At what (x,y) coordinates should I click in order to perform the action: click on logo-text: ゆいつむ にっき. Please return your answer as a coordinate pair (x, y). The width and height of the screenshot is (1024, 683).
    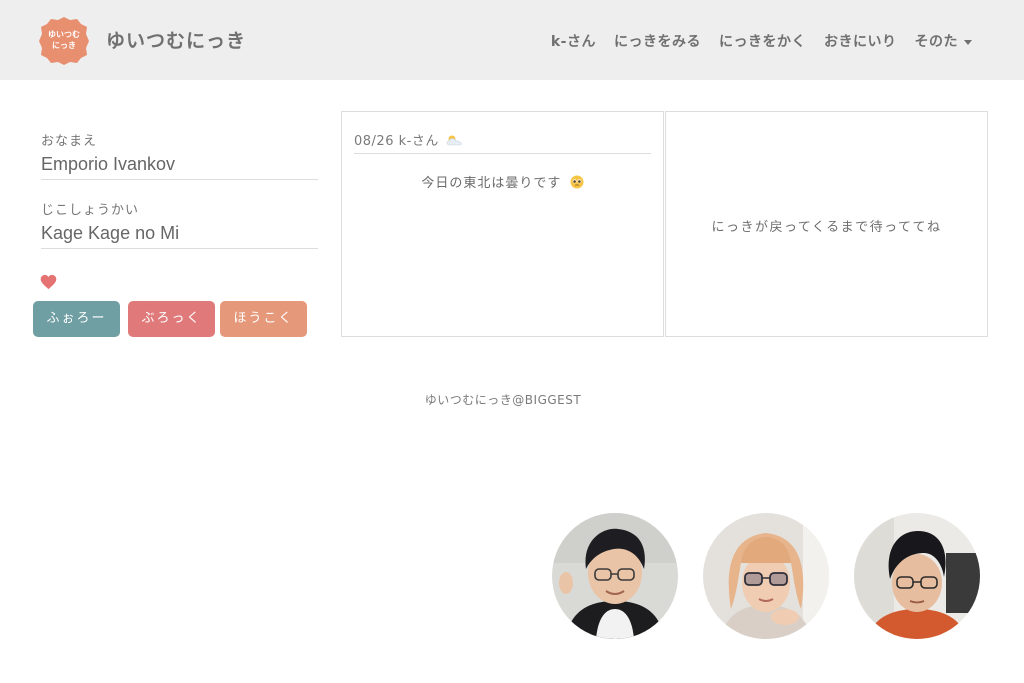
    Looking at the image, I should click on (64, 40).